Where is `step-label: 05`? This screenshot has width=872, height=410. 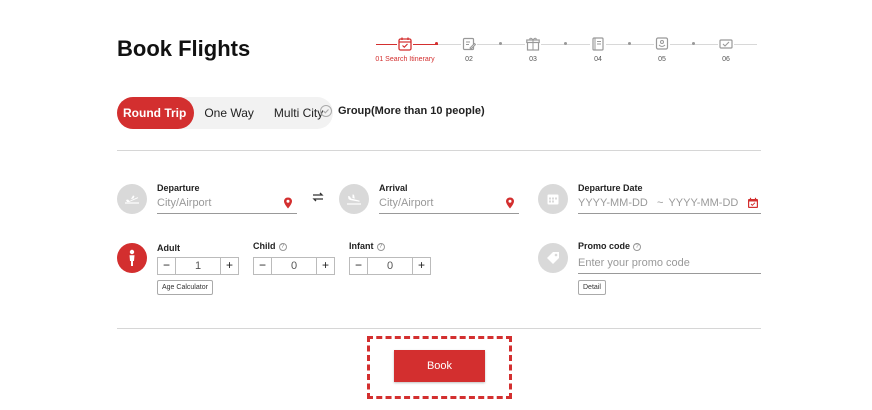
step-label: 05 is located at coordinates (662, 59).